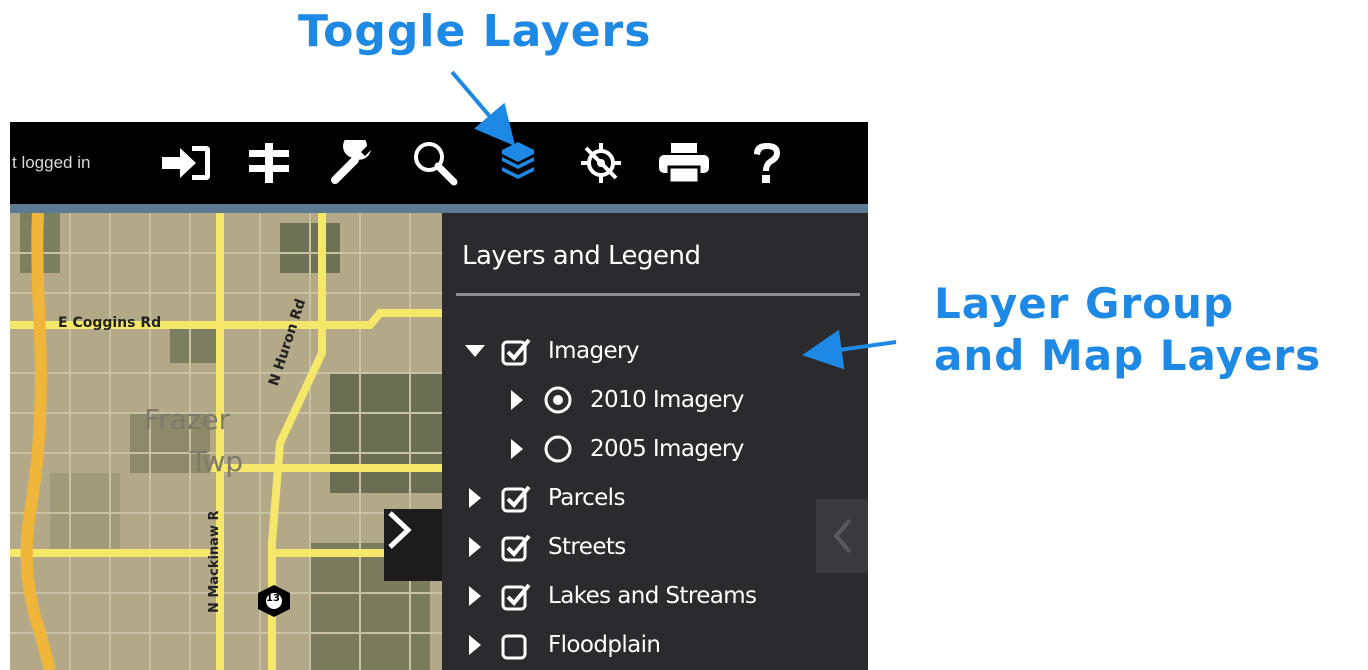  I want to click on toolbar-divider, so click(439, 208).